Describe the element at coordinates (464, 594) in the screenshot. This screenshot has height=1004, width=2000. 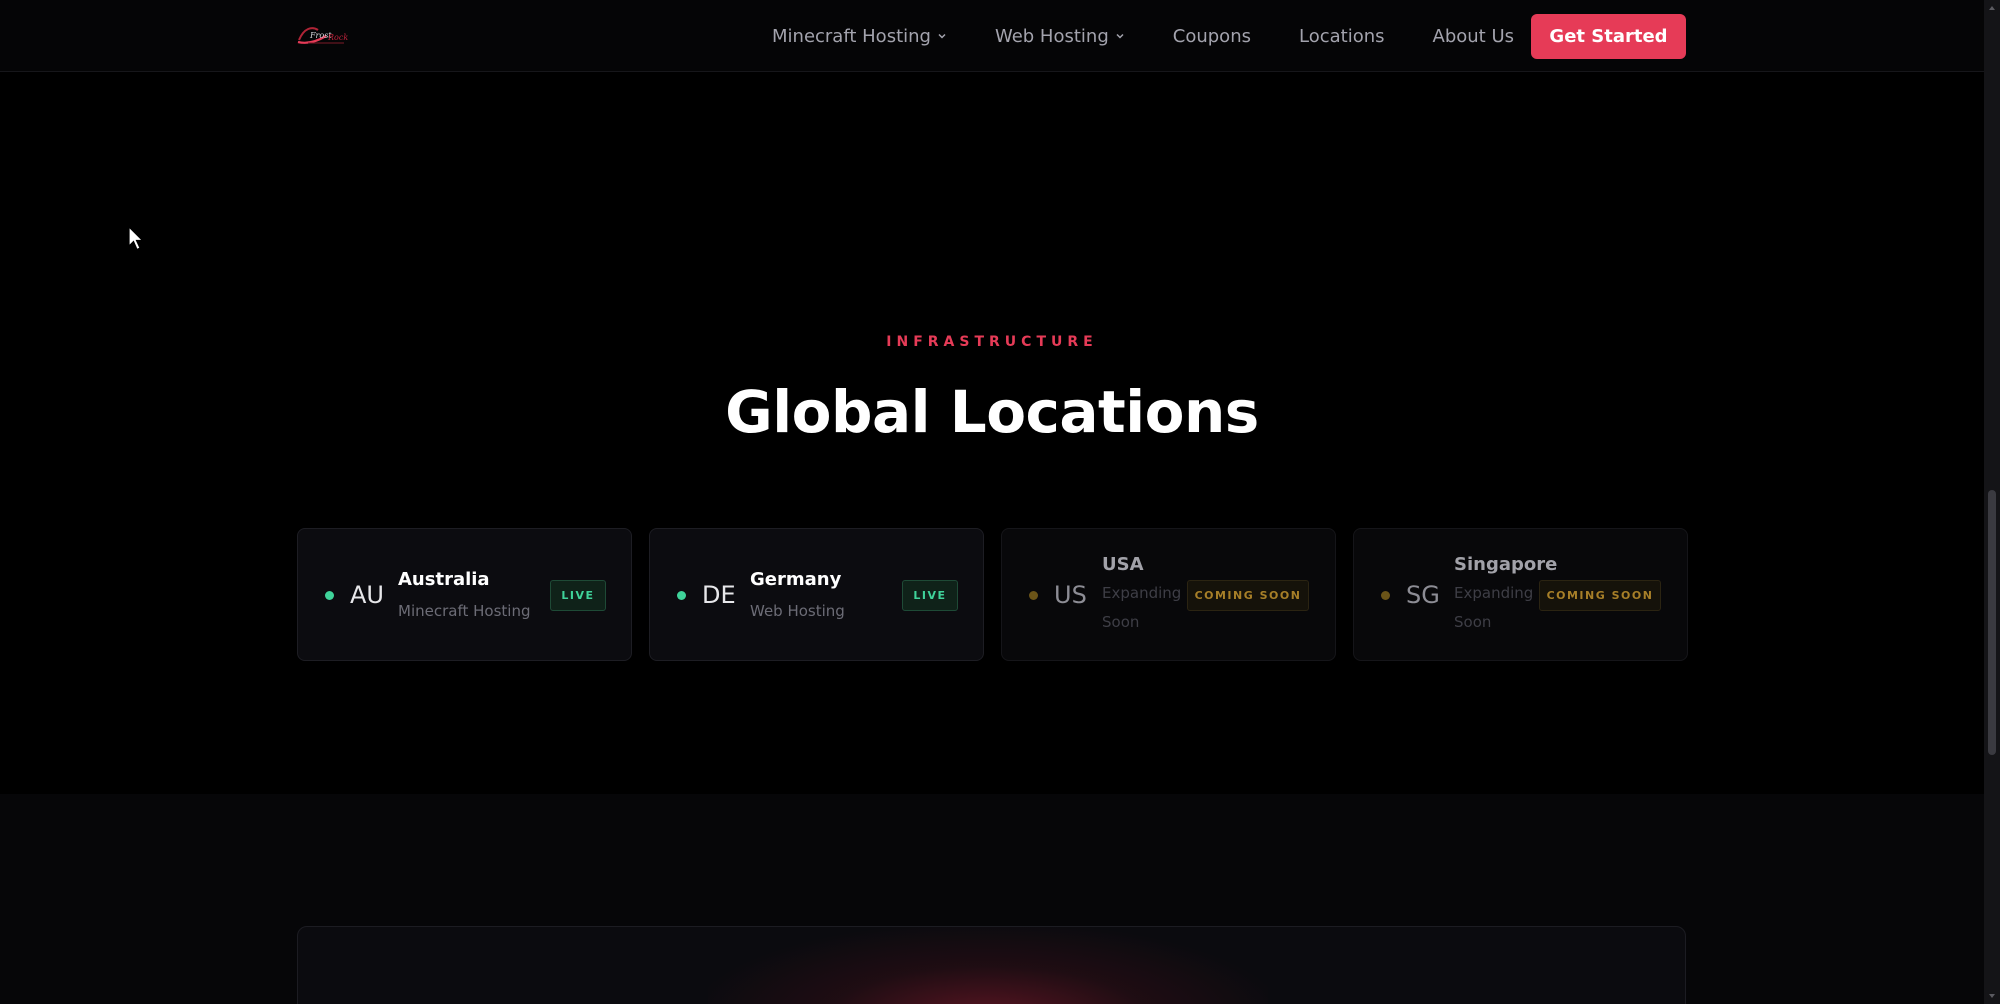
I see `location-card-australia: AU Australia Minecraft Hosting LIVE` at that location.